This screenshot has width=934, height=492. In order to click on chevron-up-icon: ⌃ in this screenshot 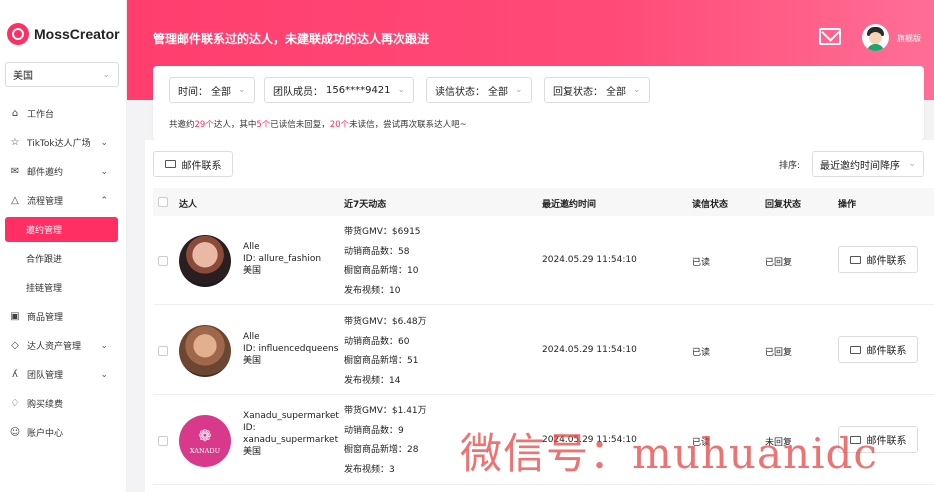, I will do `click(104, 200)`.